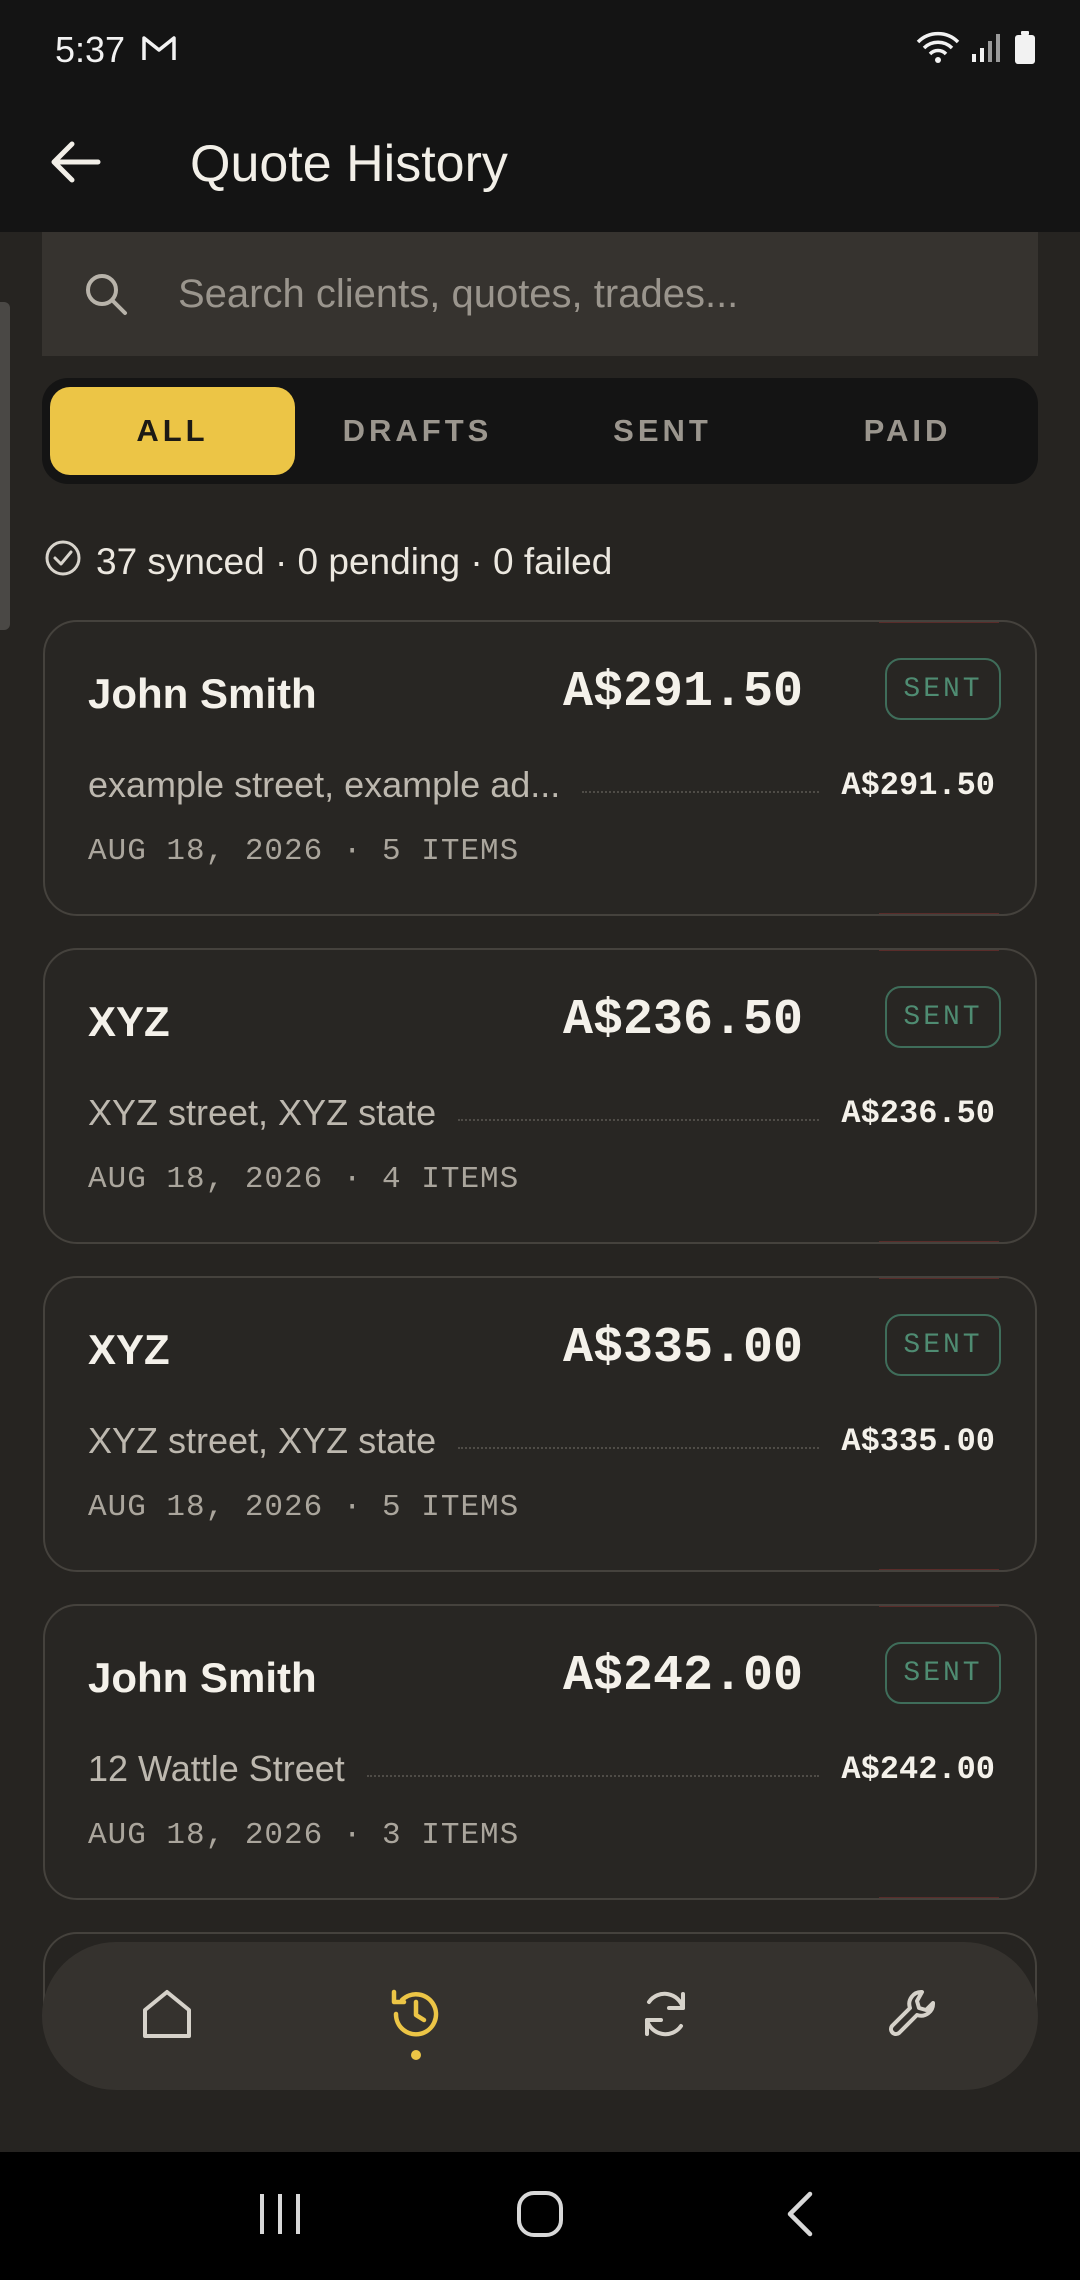 The image size is (1080, 2280). I want to click on address-row: example street, example ad... A$291.50, so click(541, 785).